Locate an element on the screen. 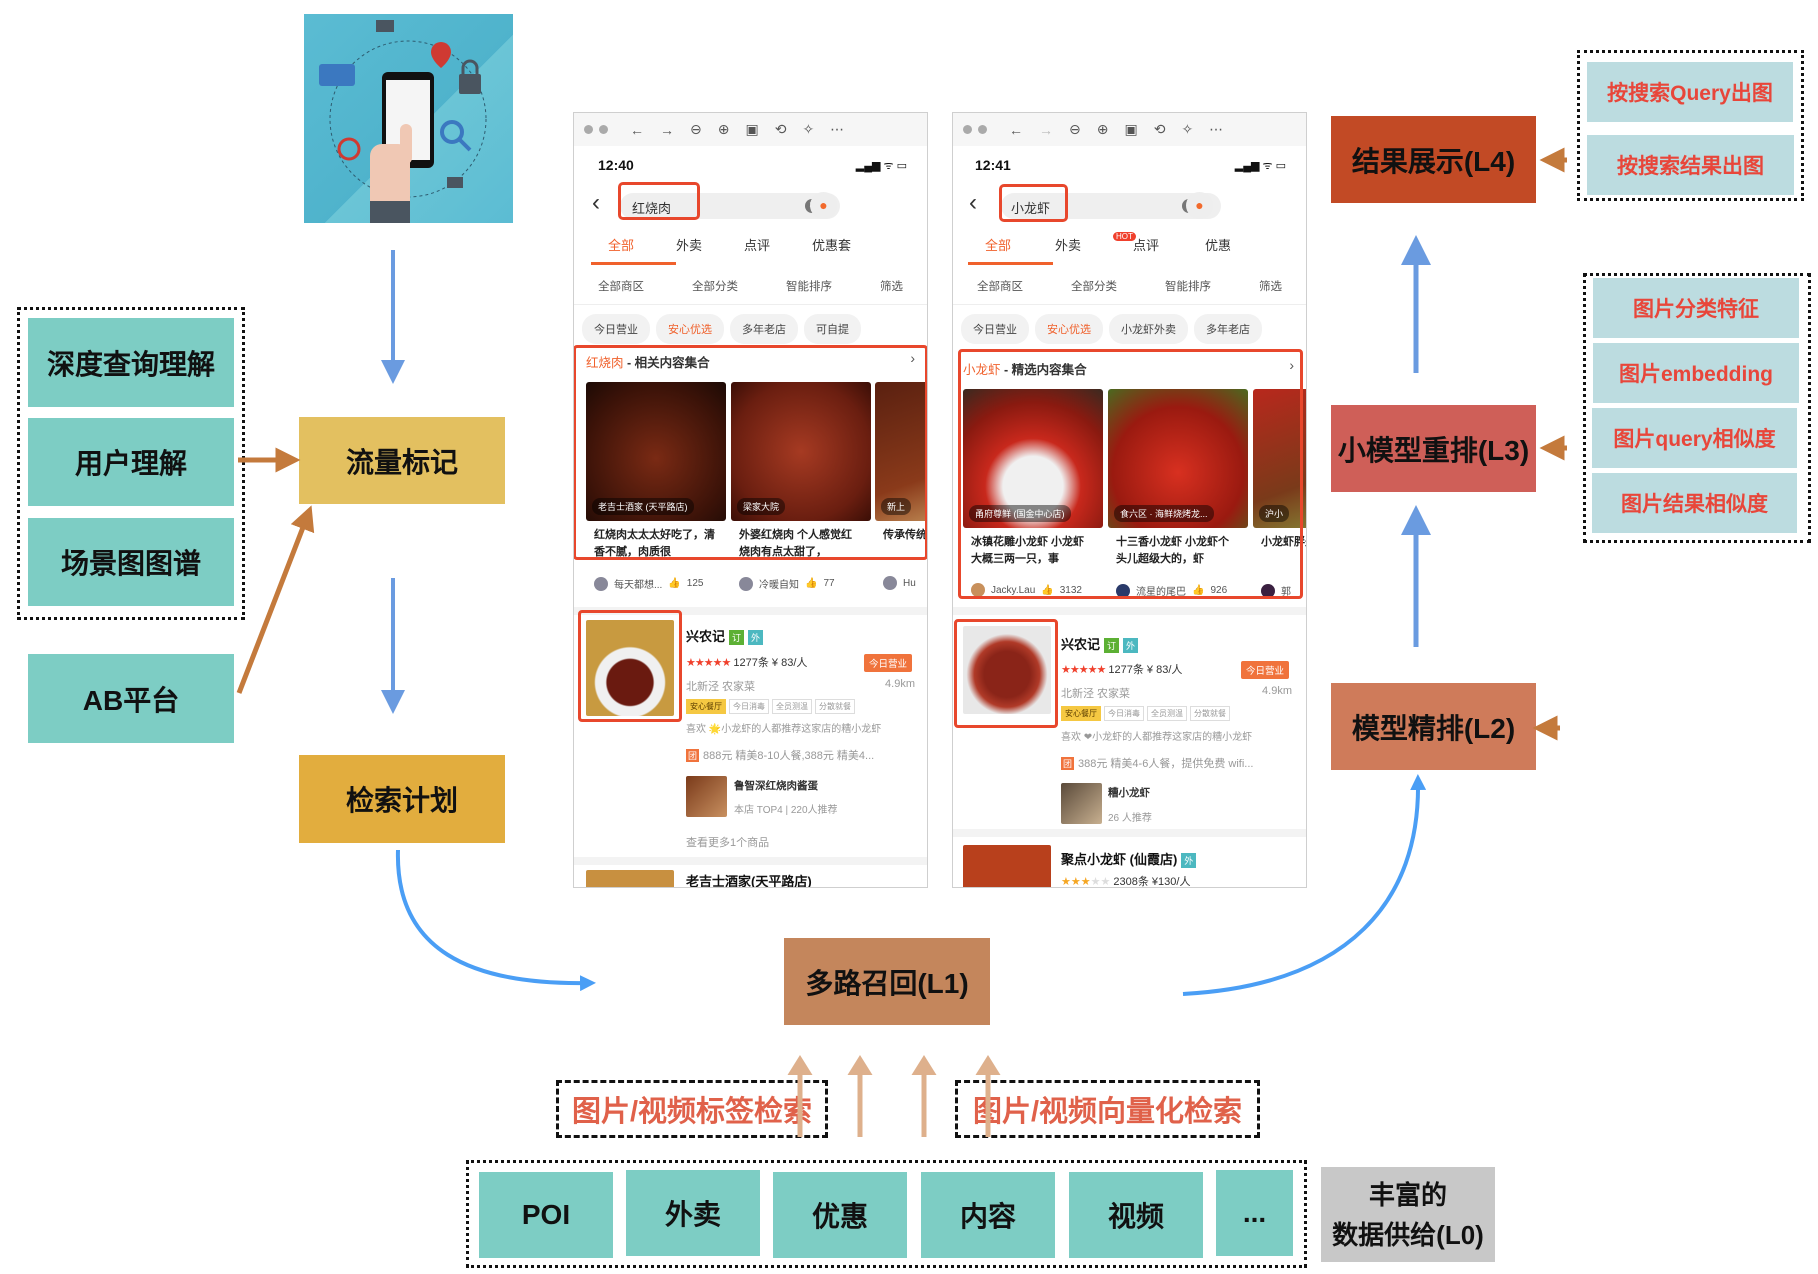 This screenshot has width=1818, height=1274. restaurant-area: 北新泾 农家菜 is located at coordinates (721, 687).